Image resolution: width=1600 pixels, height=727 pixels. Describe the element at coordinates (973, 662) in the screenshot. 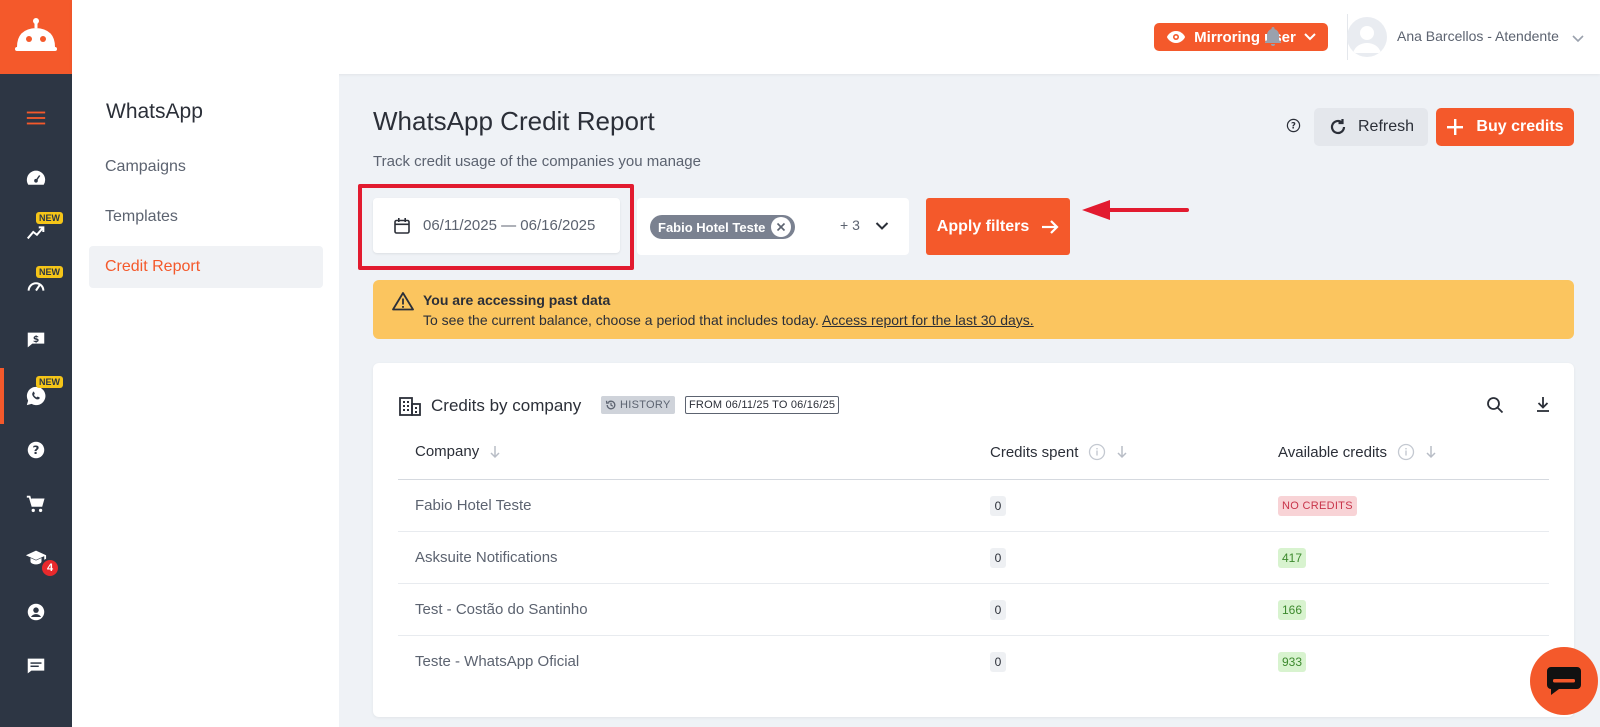

I see `table-row: Teste - WhatsApp Oficial 0 933` at that location.